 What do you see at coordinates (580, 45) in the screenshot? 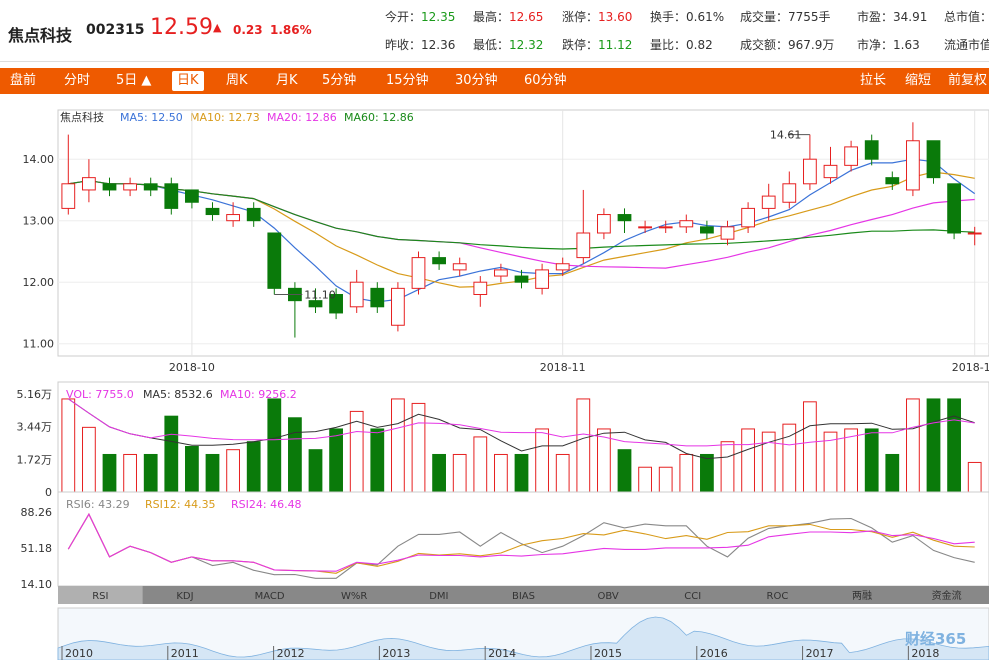
I see `stat-label: 跌停：` at bounding box center [580, 45].